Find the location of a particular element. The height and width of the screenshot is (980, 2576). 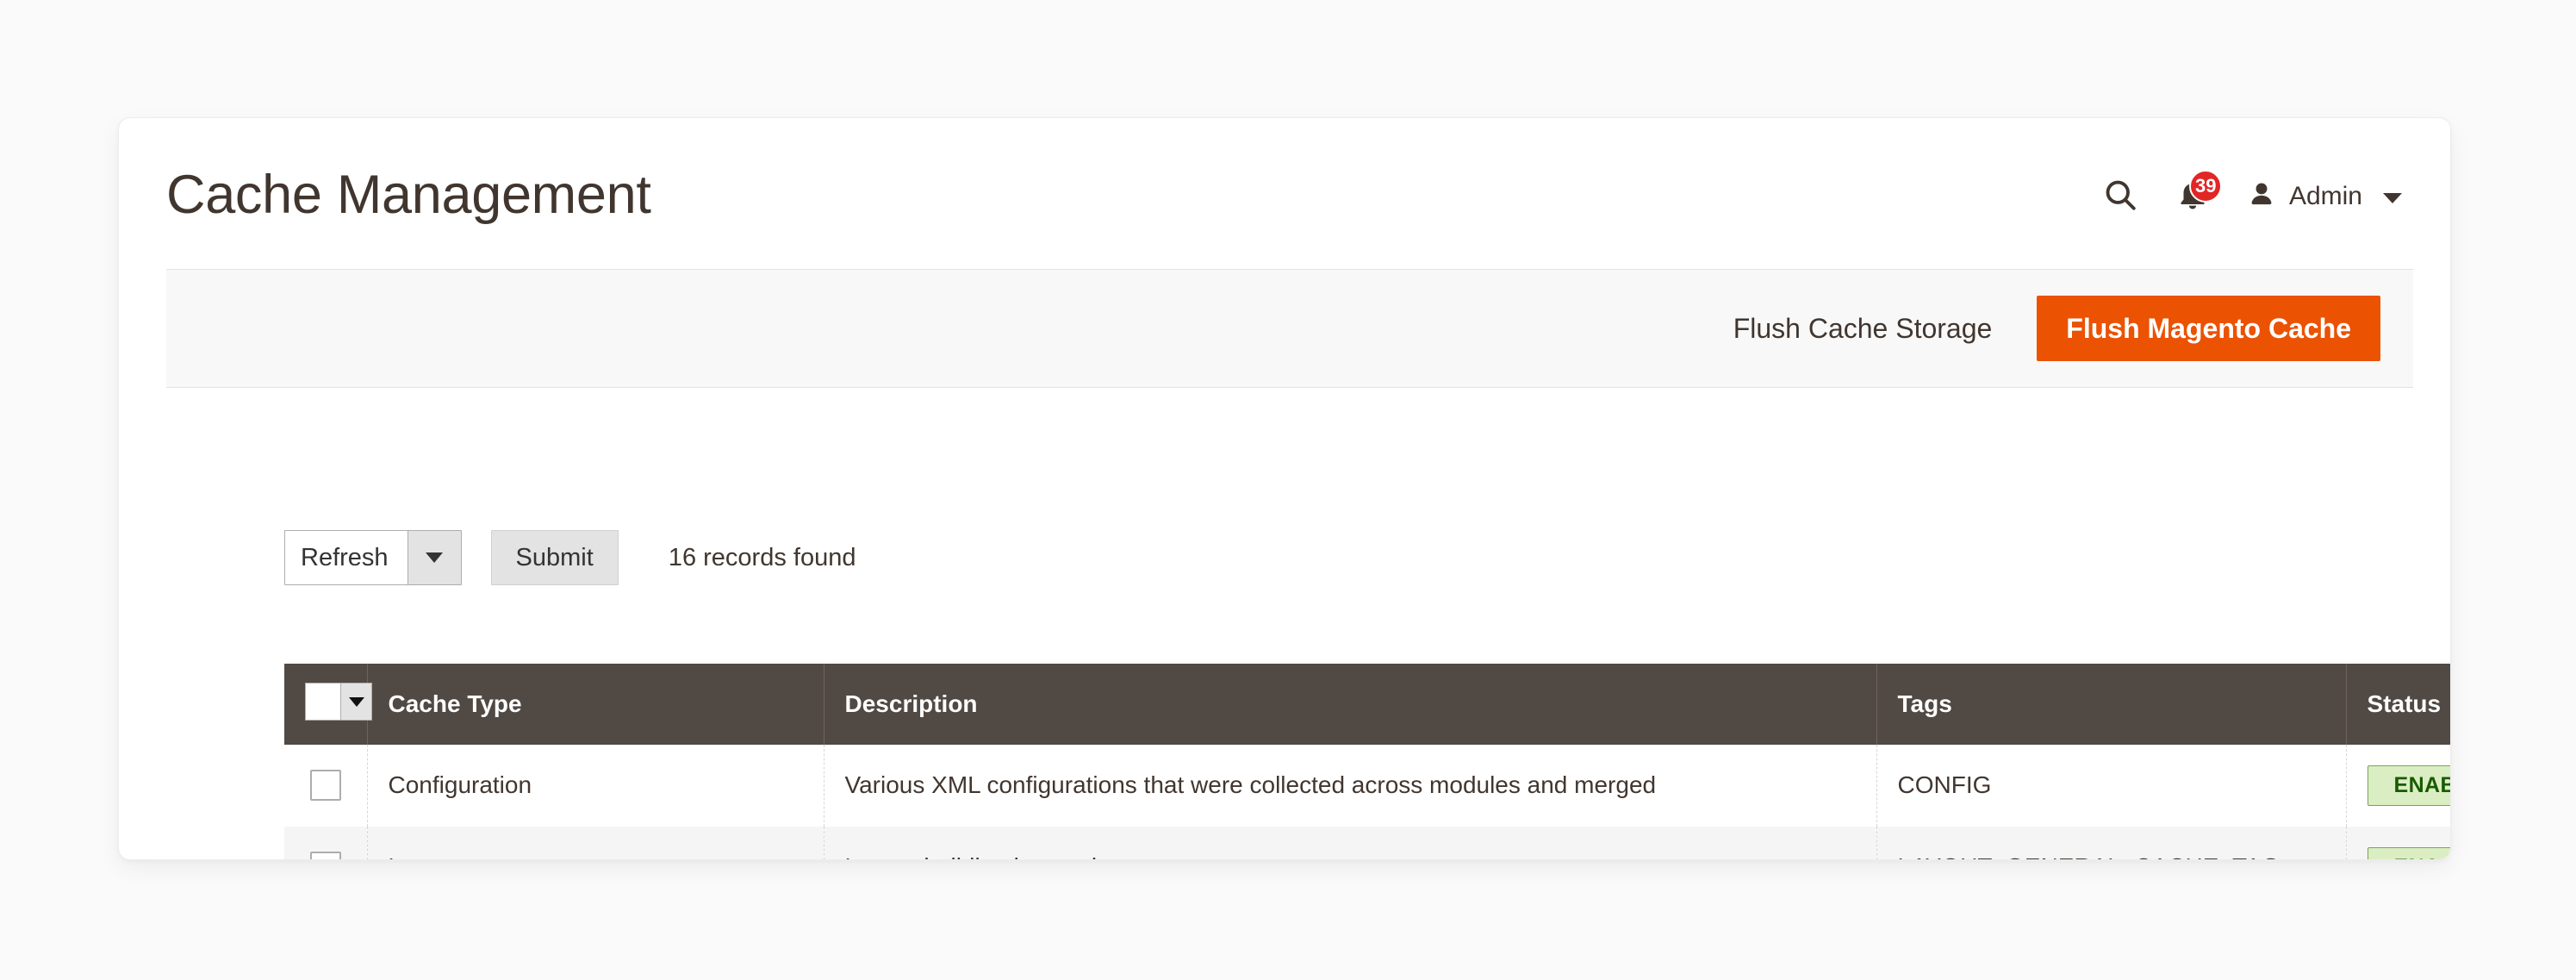

cell-tags: CONFIG is located at coordinates (2112, 786).